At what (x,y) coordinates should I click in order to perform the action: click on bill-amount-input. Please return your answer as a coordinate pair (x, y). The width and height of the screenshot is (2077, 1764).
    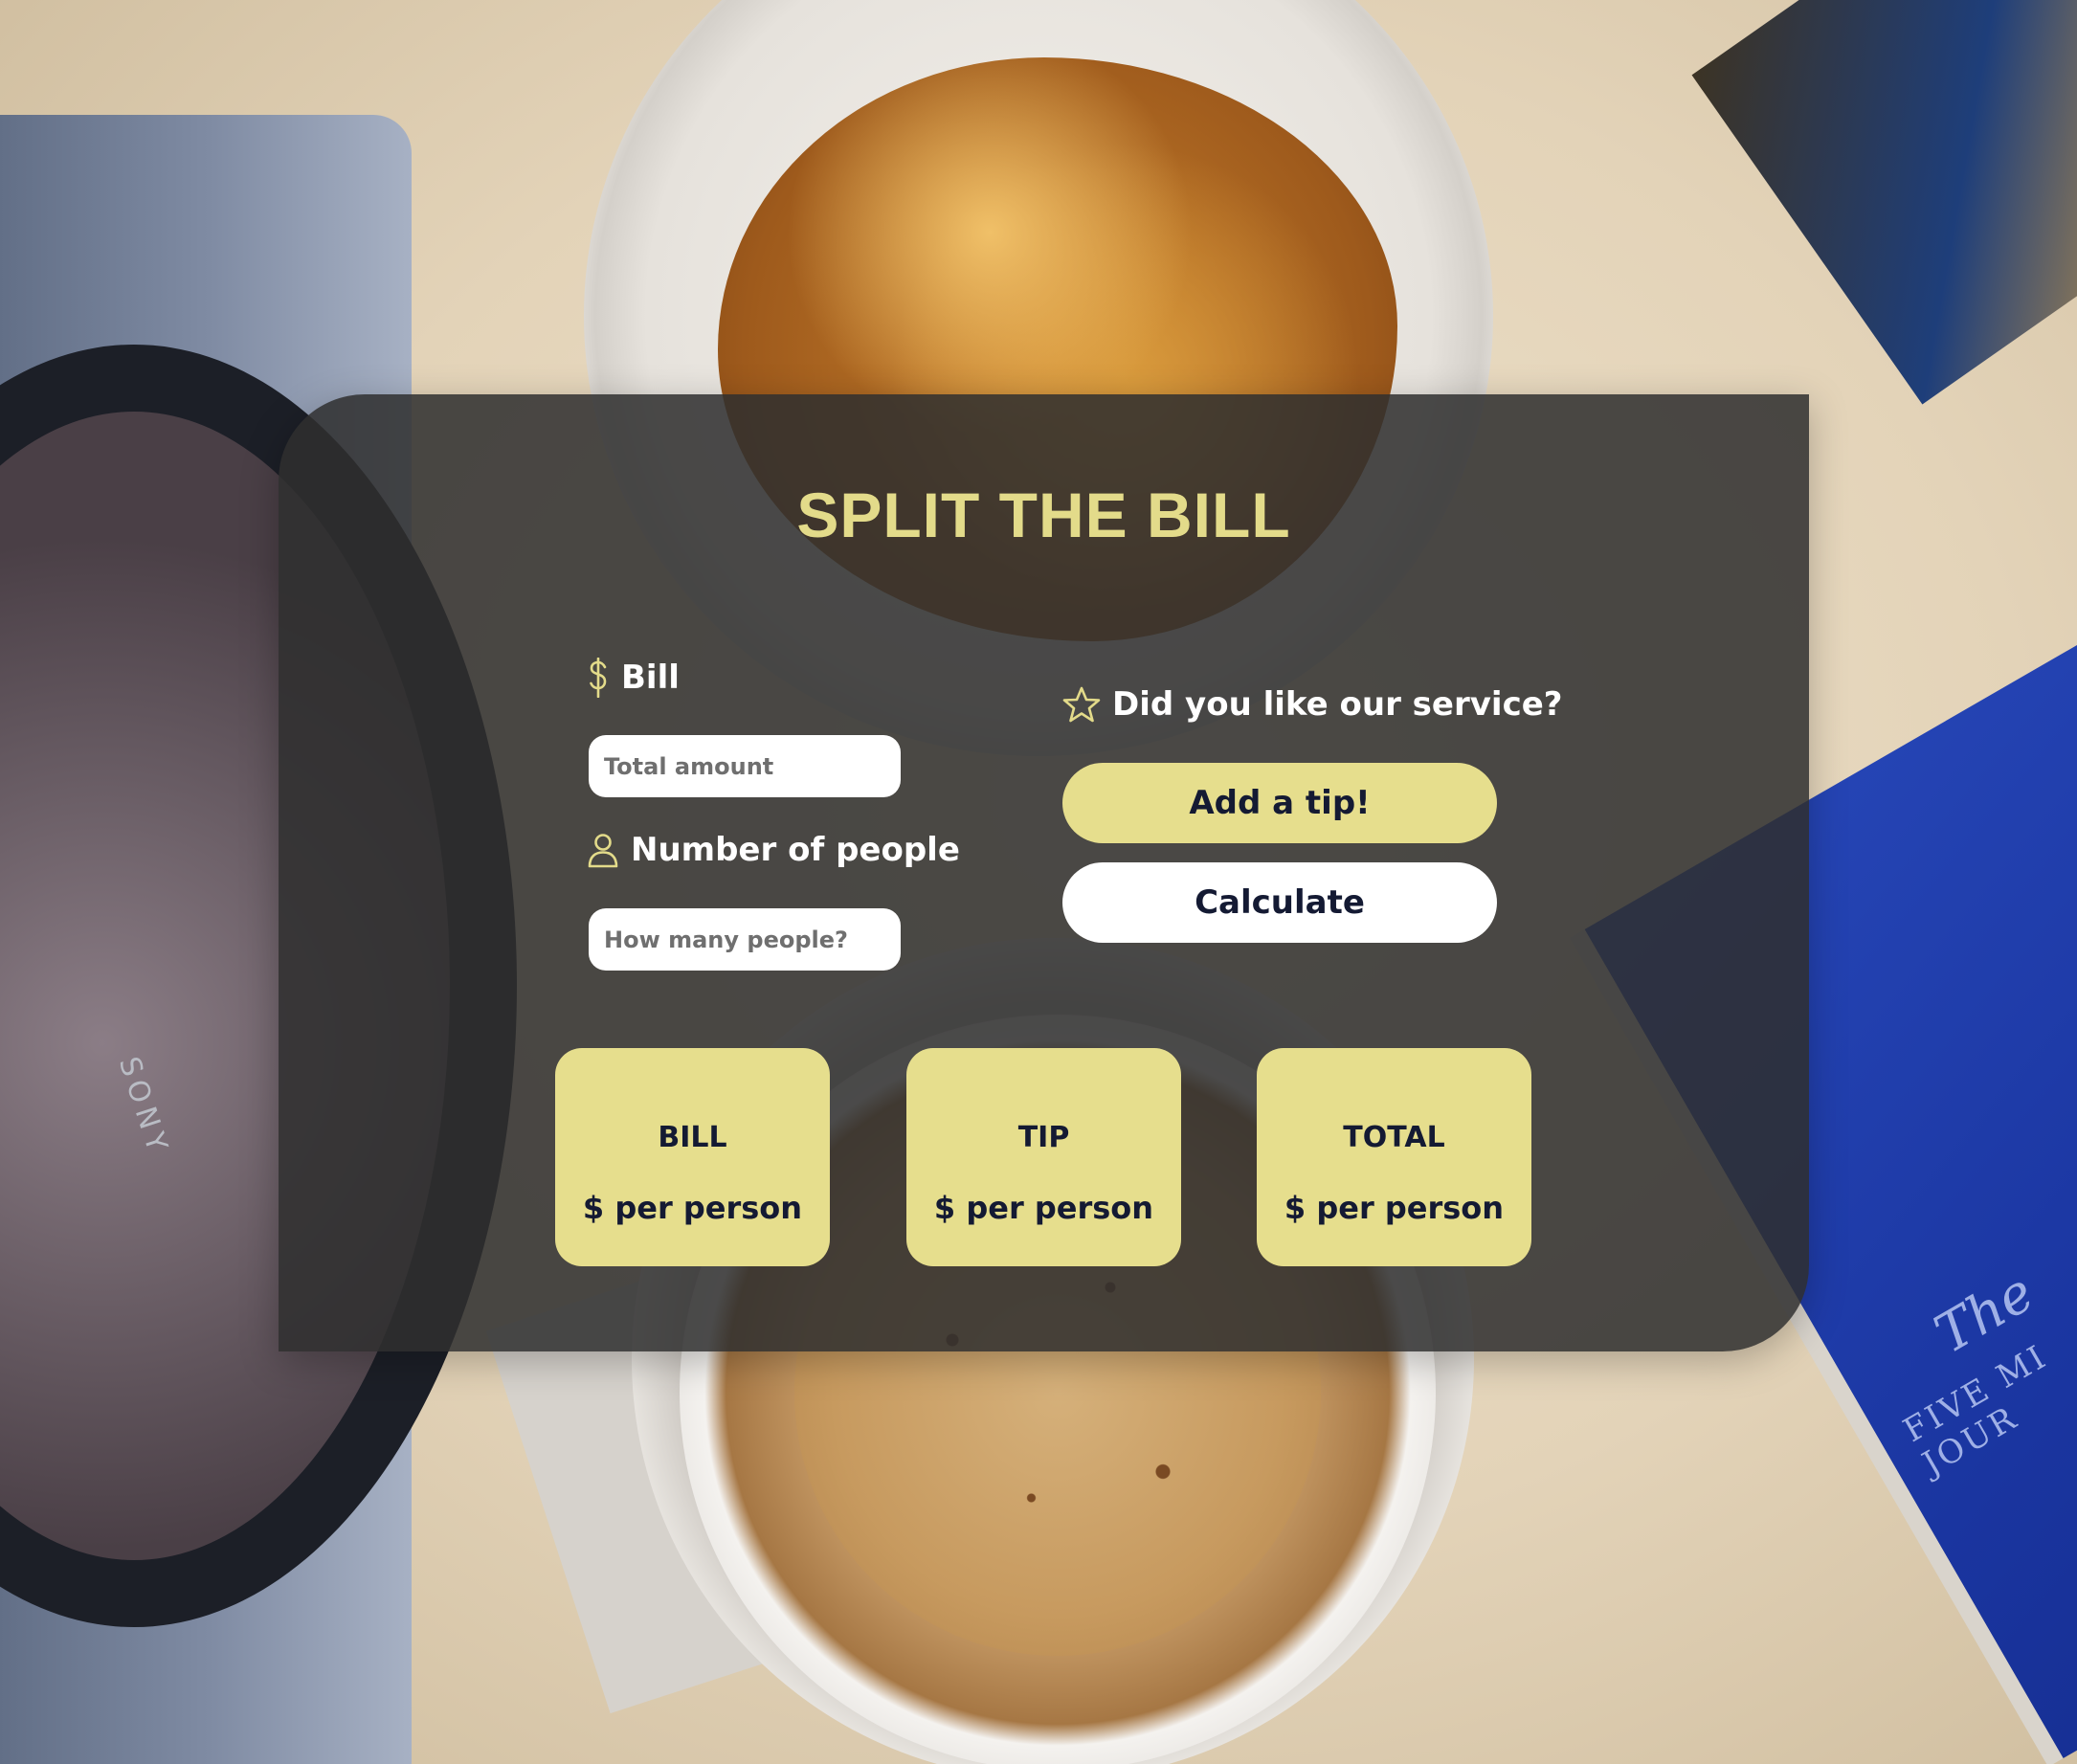
    Looking at the image, I should click on (745, 766).